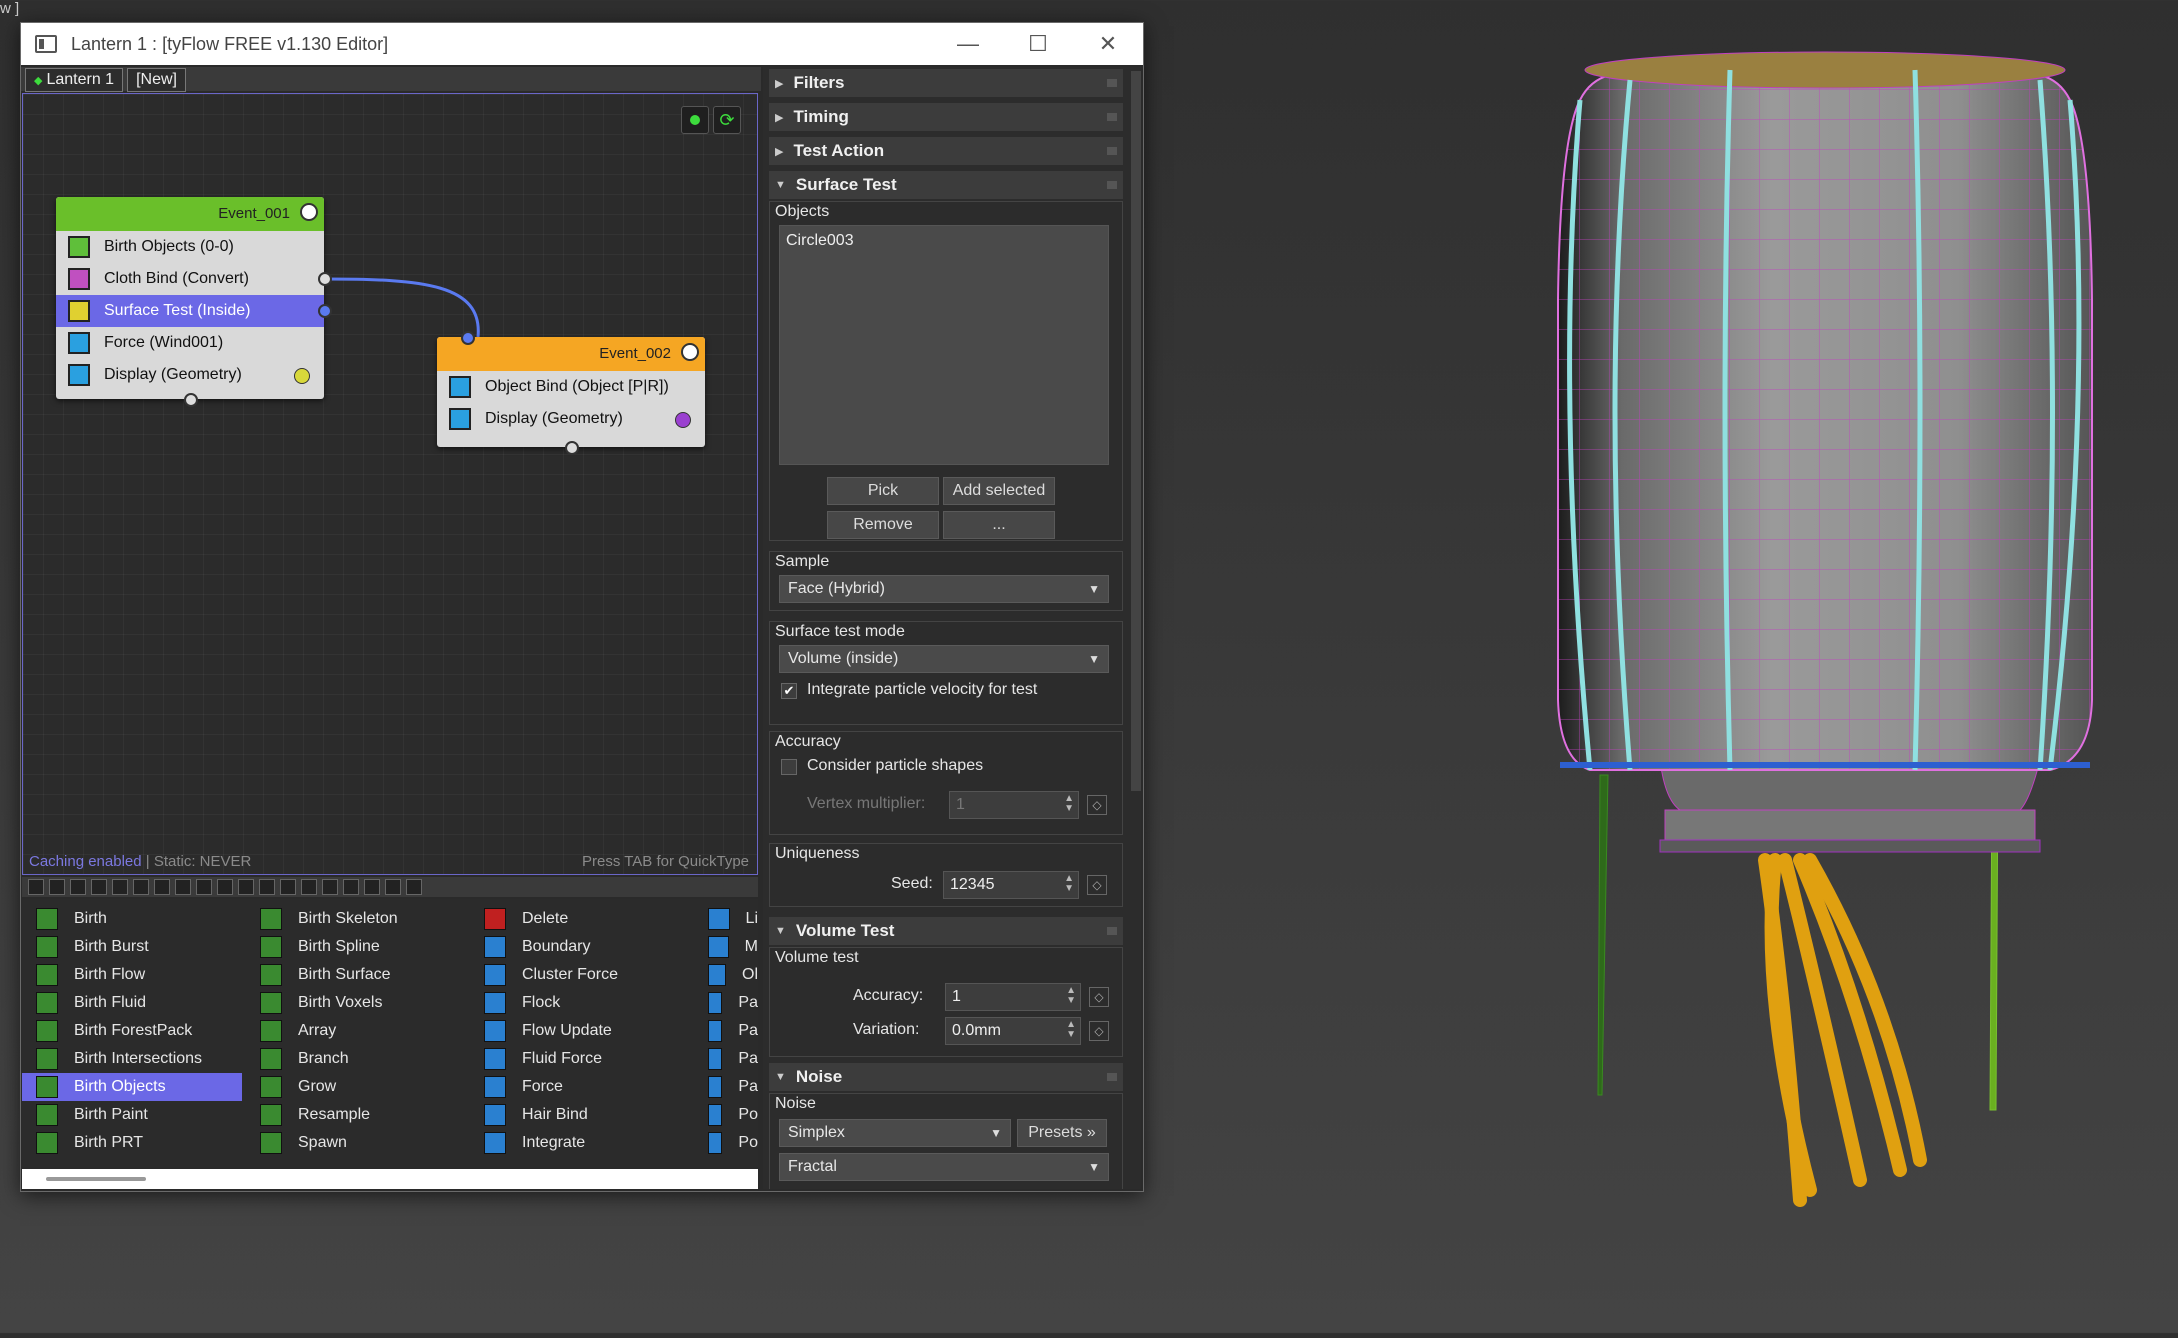  What do you see at coordinates (190, 343) in the screenshot?
I see `operator-force: Force (Wind001)` at bounding box center [190, 343].